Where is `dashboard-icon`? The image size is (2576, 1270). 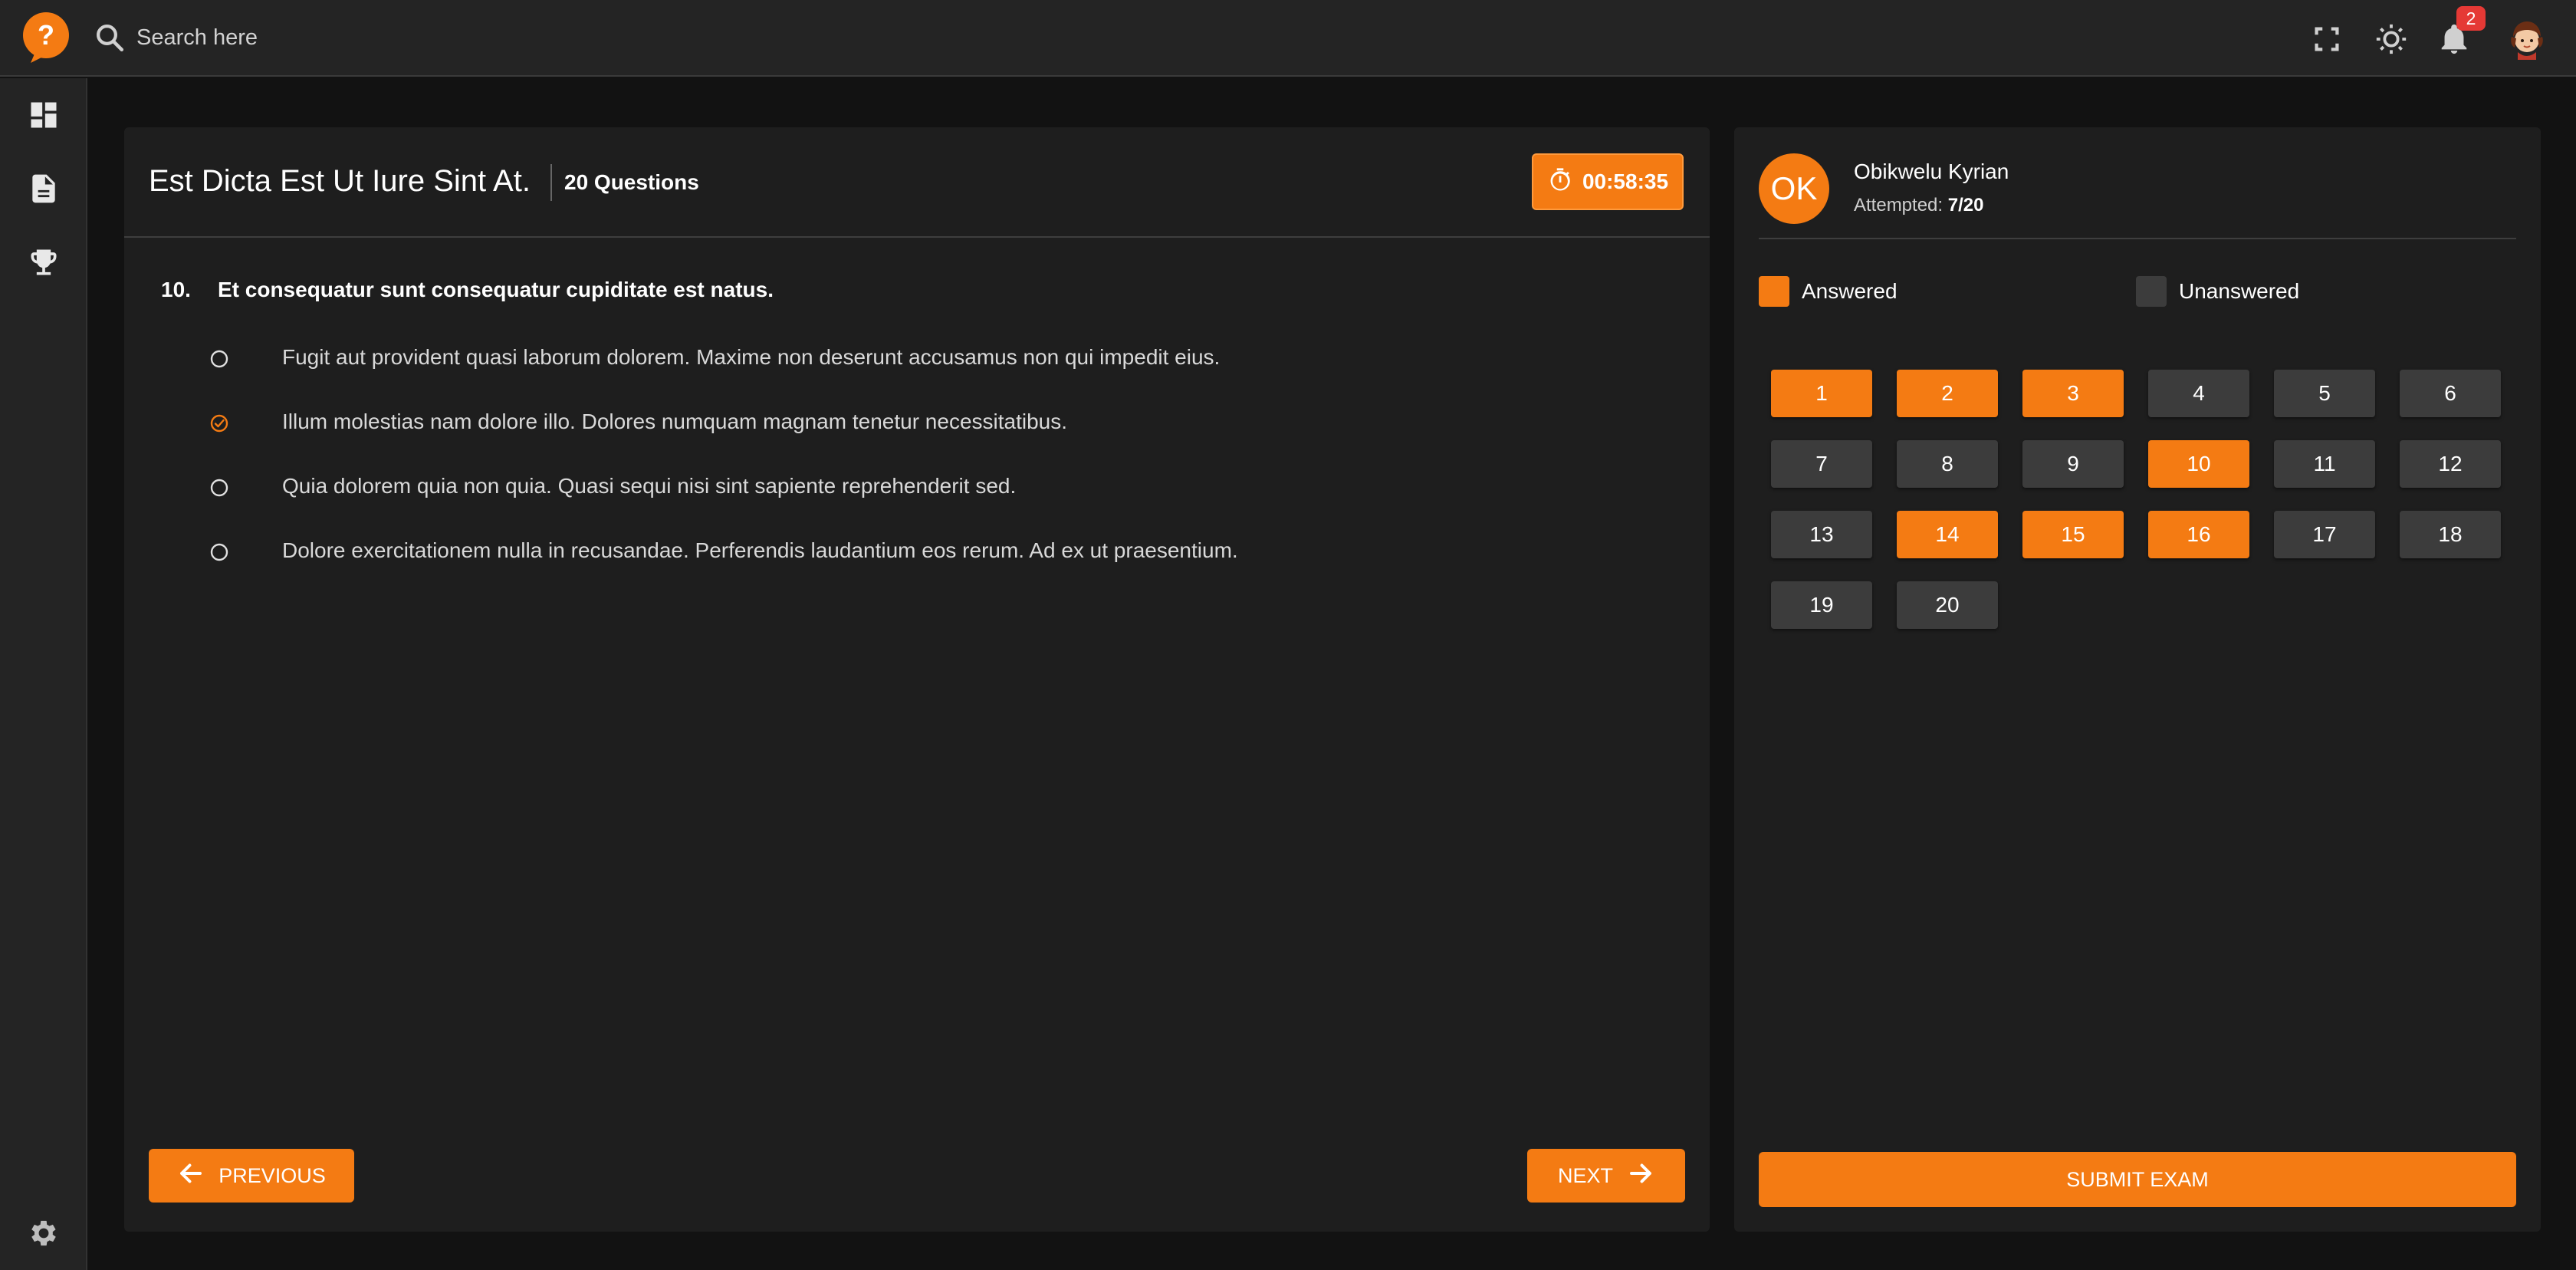 dashboard-icon is located at coordinates (44, 115).